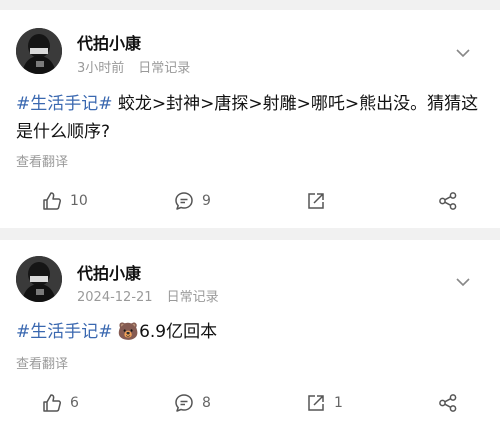 The image size is (500, 436). What do you see at coordinates (206, 403) in the screenshot?
I see `comment-count: 8` at bounding box center [206, 403].